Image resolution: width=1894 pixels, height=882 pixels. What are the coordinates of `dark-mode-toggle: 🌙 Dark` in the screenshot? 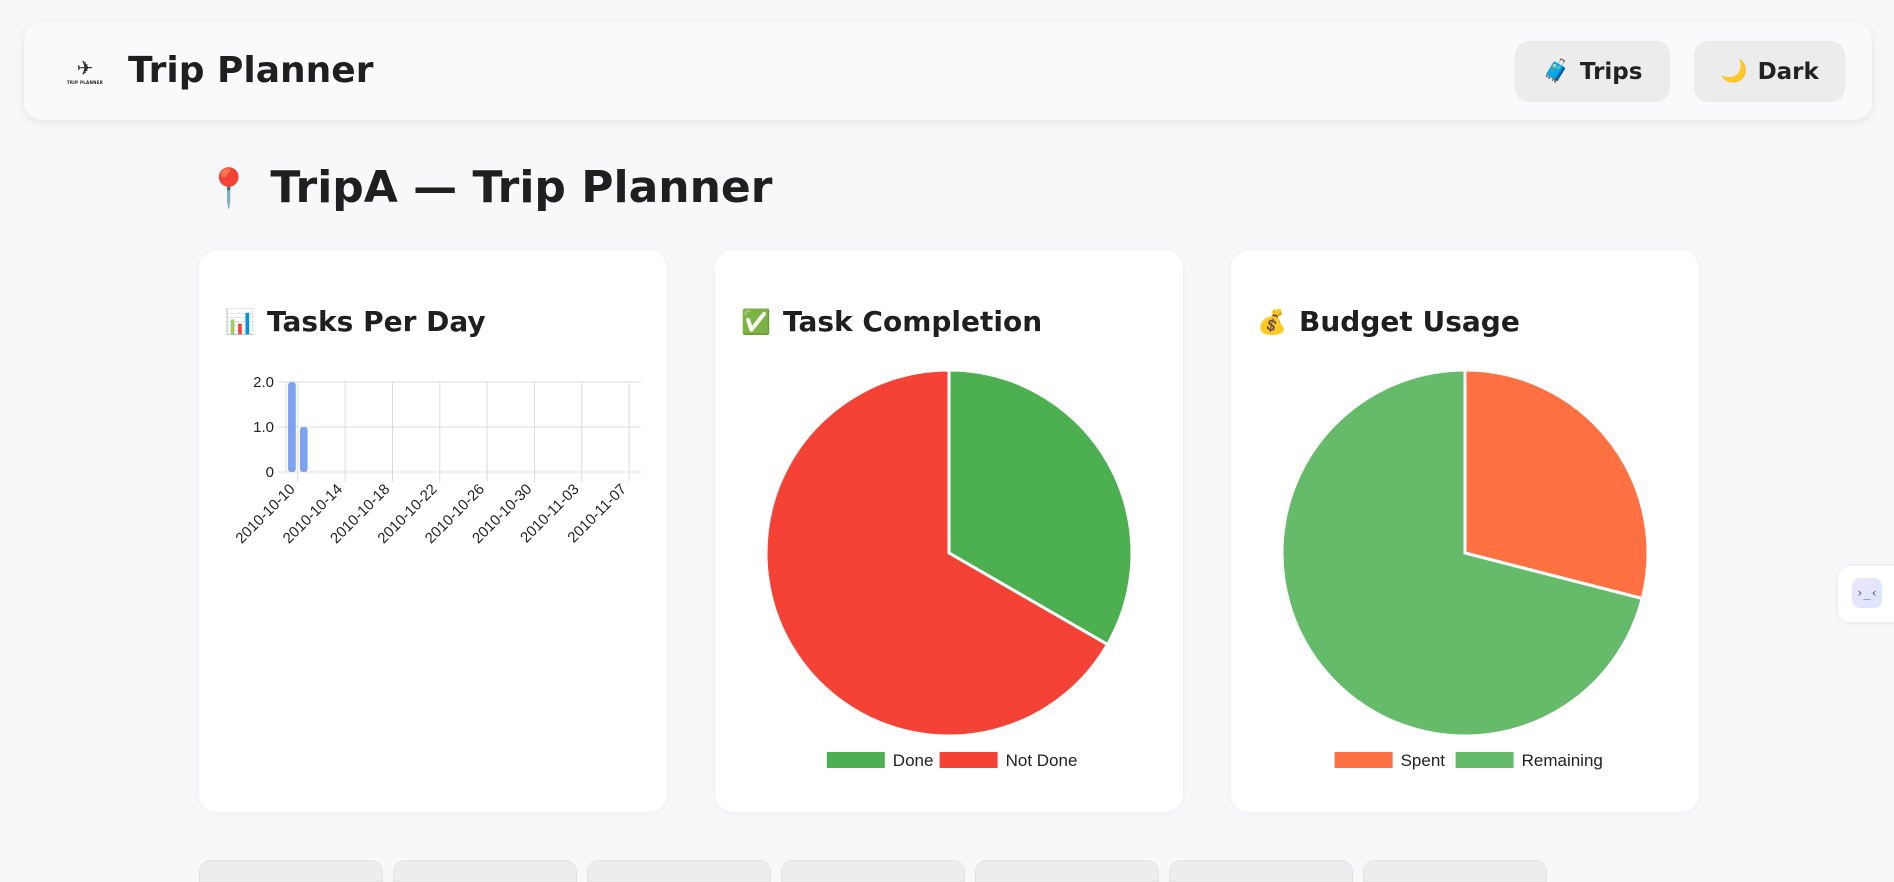 It's located at (1769, 71).